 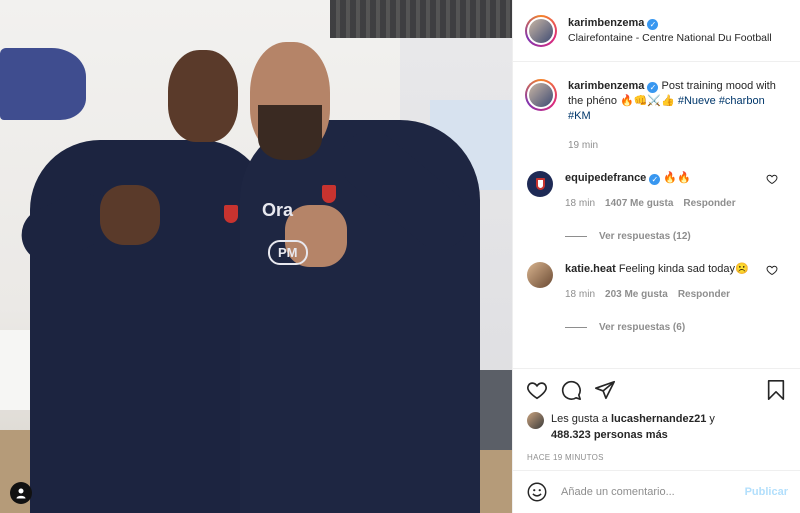 I want to click on heart-icon, so click(x=537, y=391).